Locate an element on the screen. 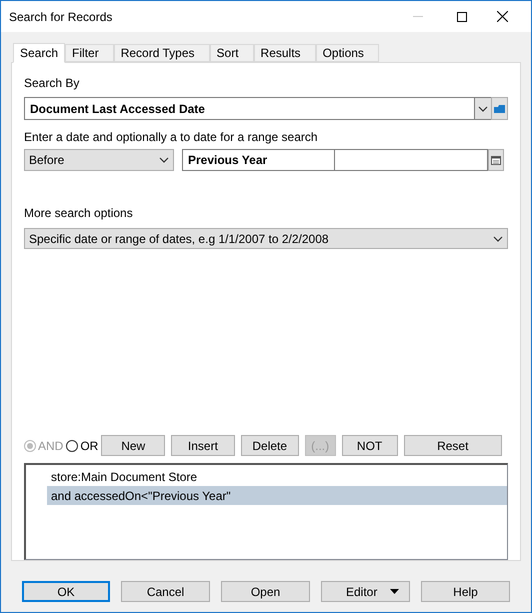 This screenshot has width=532, height=613. more-options-dropdown: Specific date or range of dates, e.g 1/1/2007 to 2/2/2008 is located at coordinates (266, 238).